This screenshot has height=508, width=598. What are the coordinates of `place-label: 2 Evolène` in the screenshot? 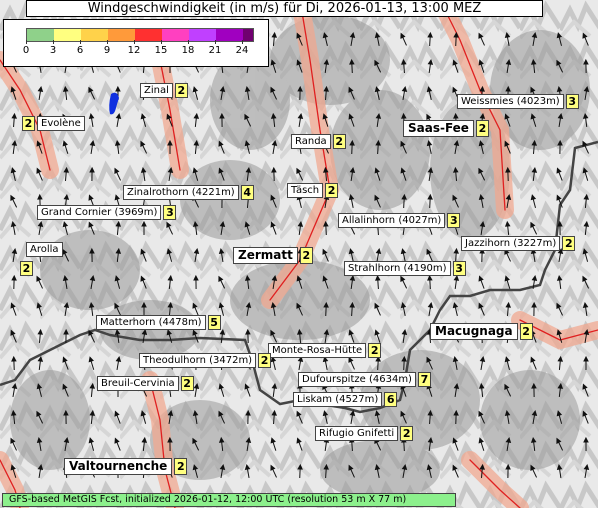 It's located at (53, 123).